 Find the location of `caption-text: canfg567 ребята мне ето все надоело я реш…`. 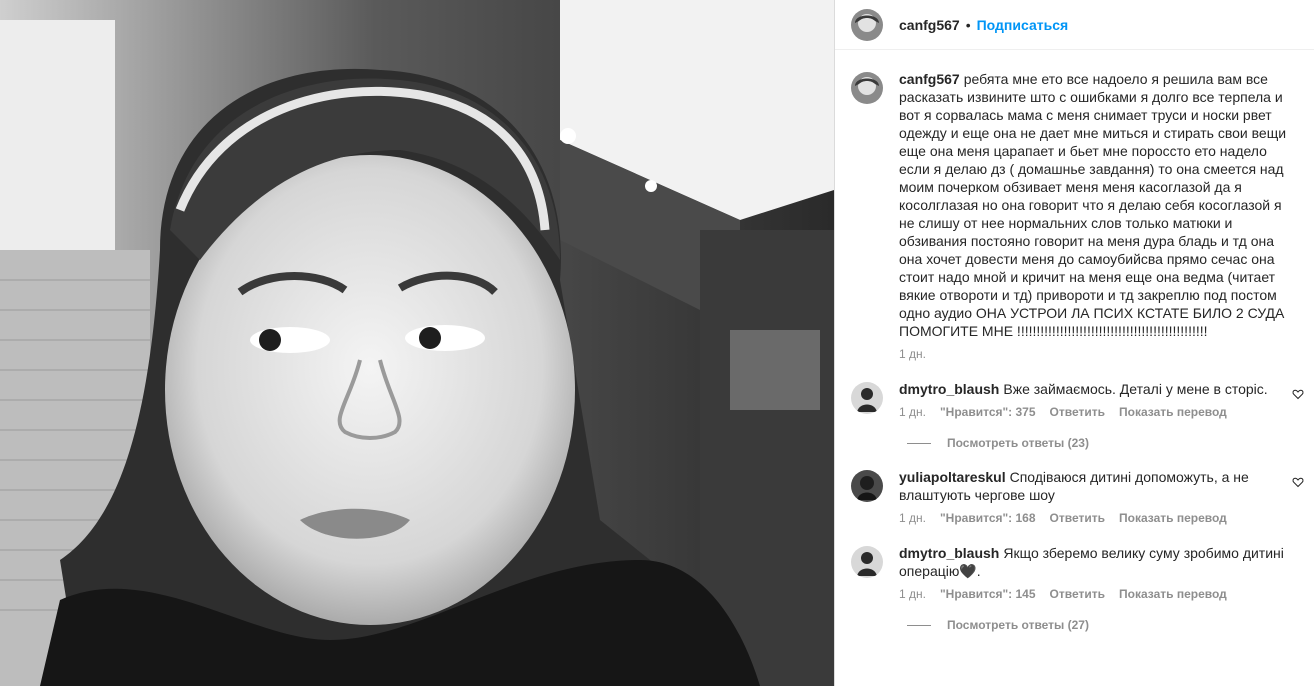

caption-text: canfg567 ребята мне ето все надоело я реш… is located at coordinates (1098, 205).